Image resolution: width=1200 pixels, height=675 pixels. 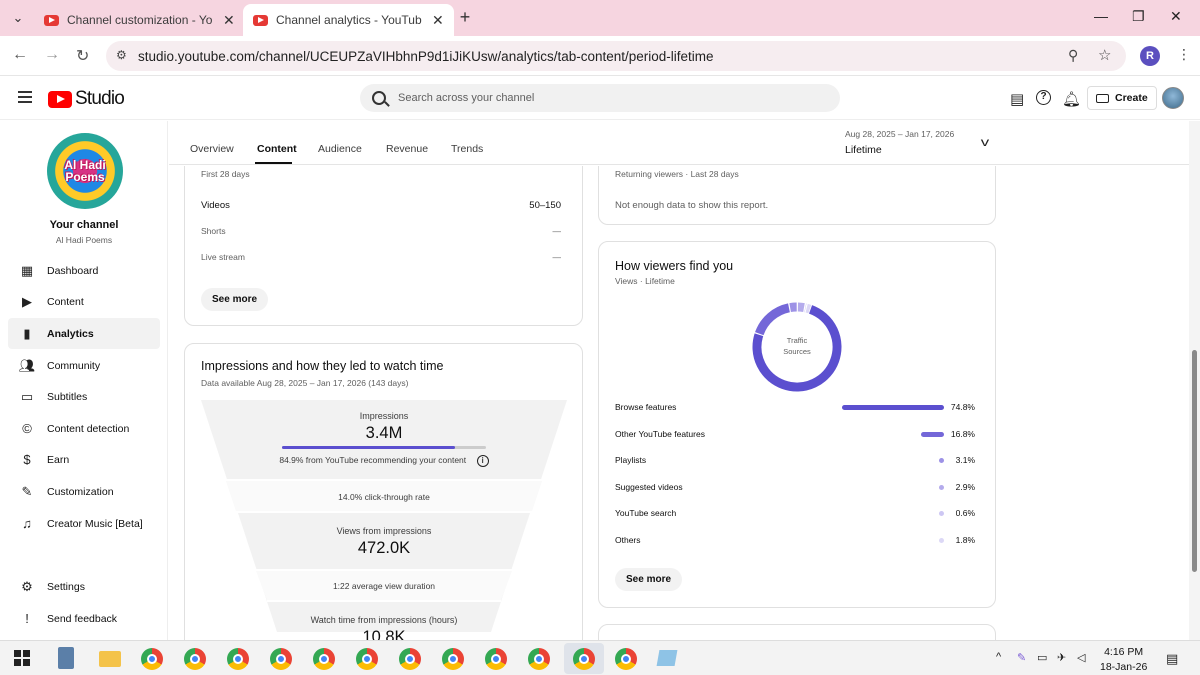 I want to click on windows-start-icon, so click(x=22, y=658).